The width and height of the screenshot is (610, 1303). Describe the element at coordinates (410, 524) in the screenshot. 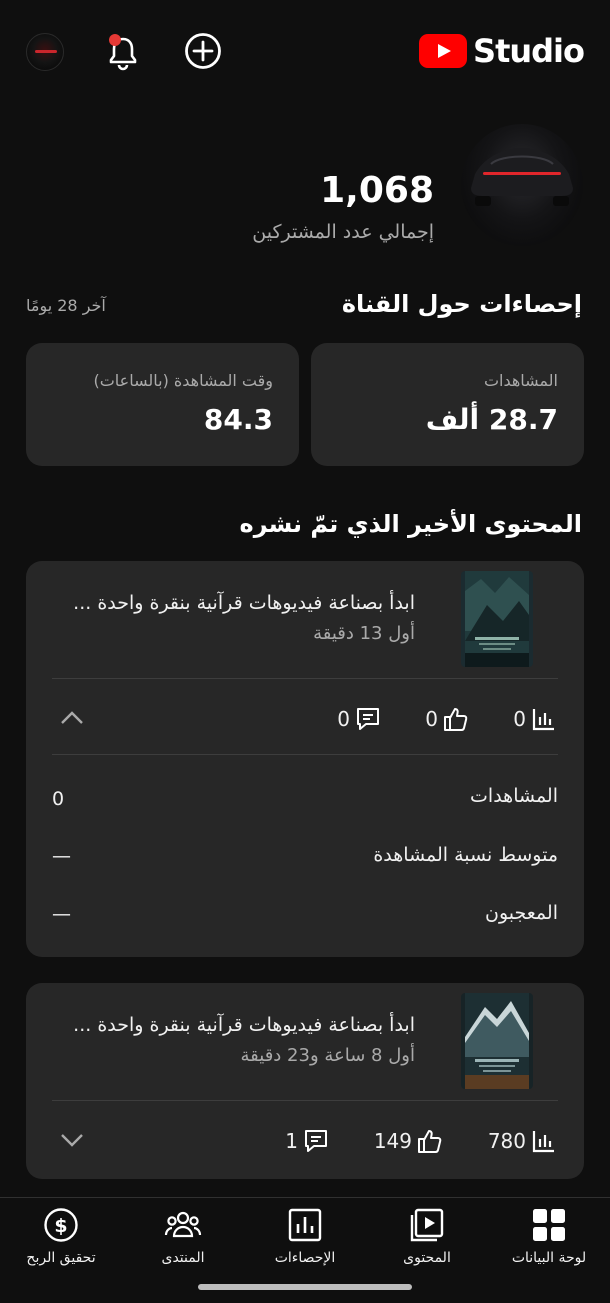

I see `recent-content-title: المحتوى الأخير الذي تمّ نشره` at that location.